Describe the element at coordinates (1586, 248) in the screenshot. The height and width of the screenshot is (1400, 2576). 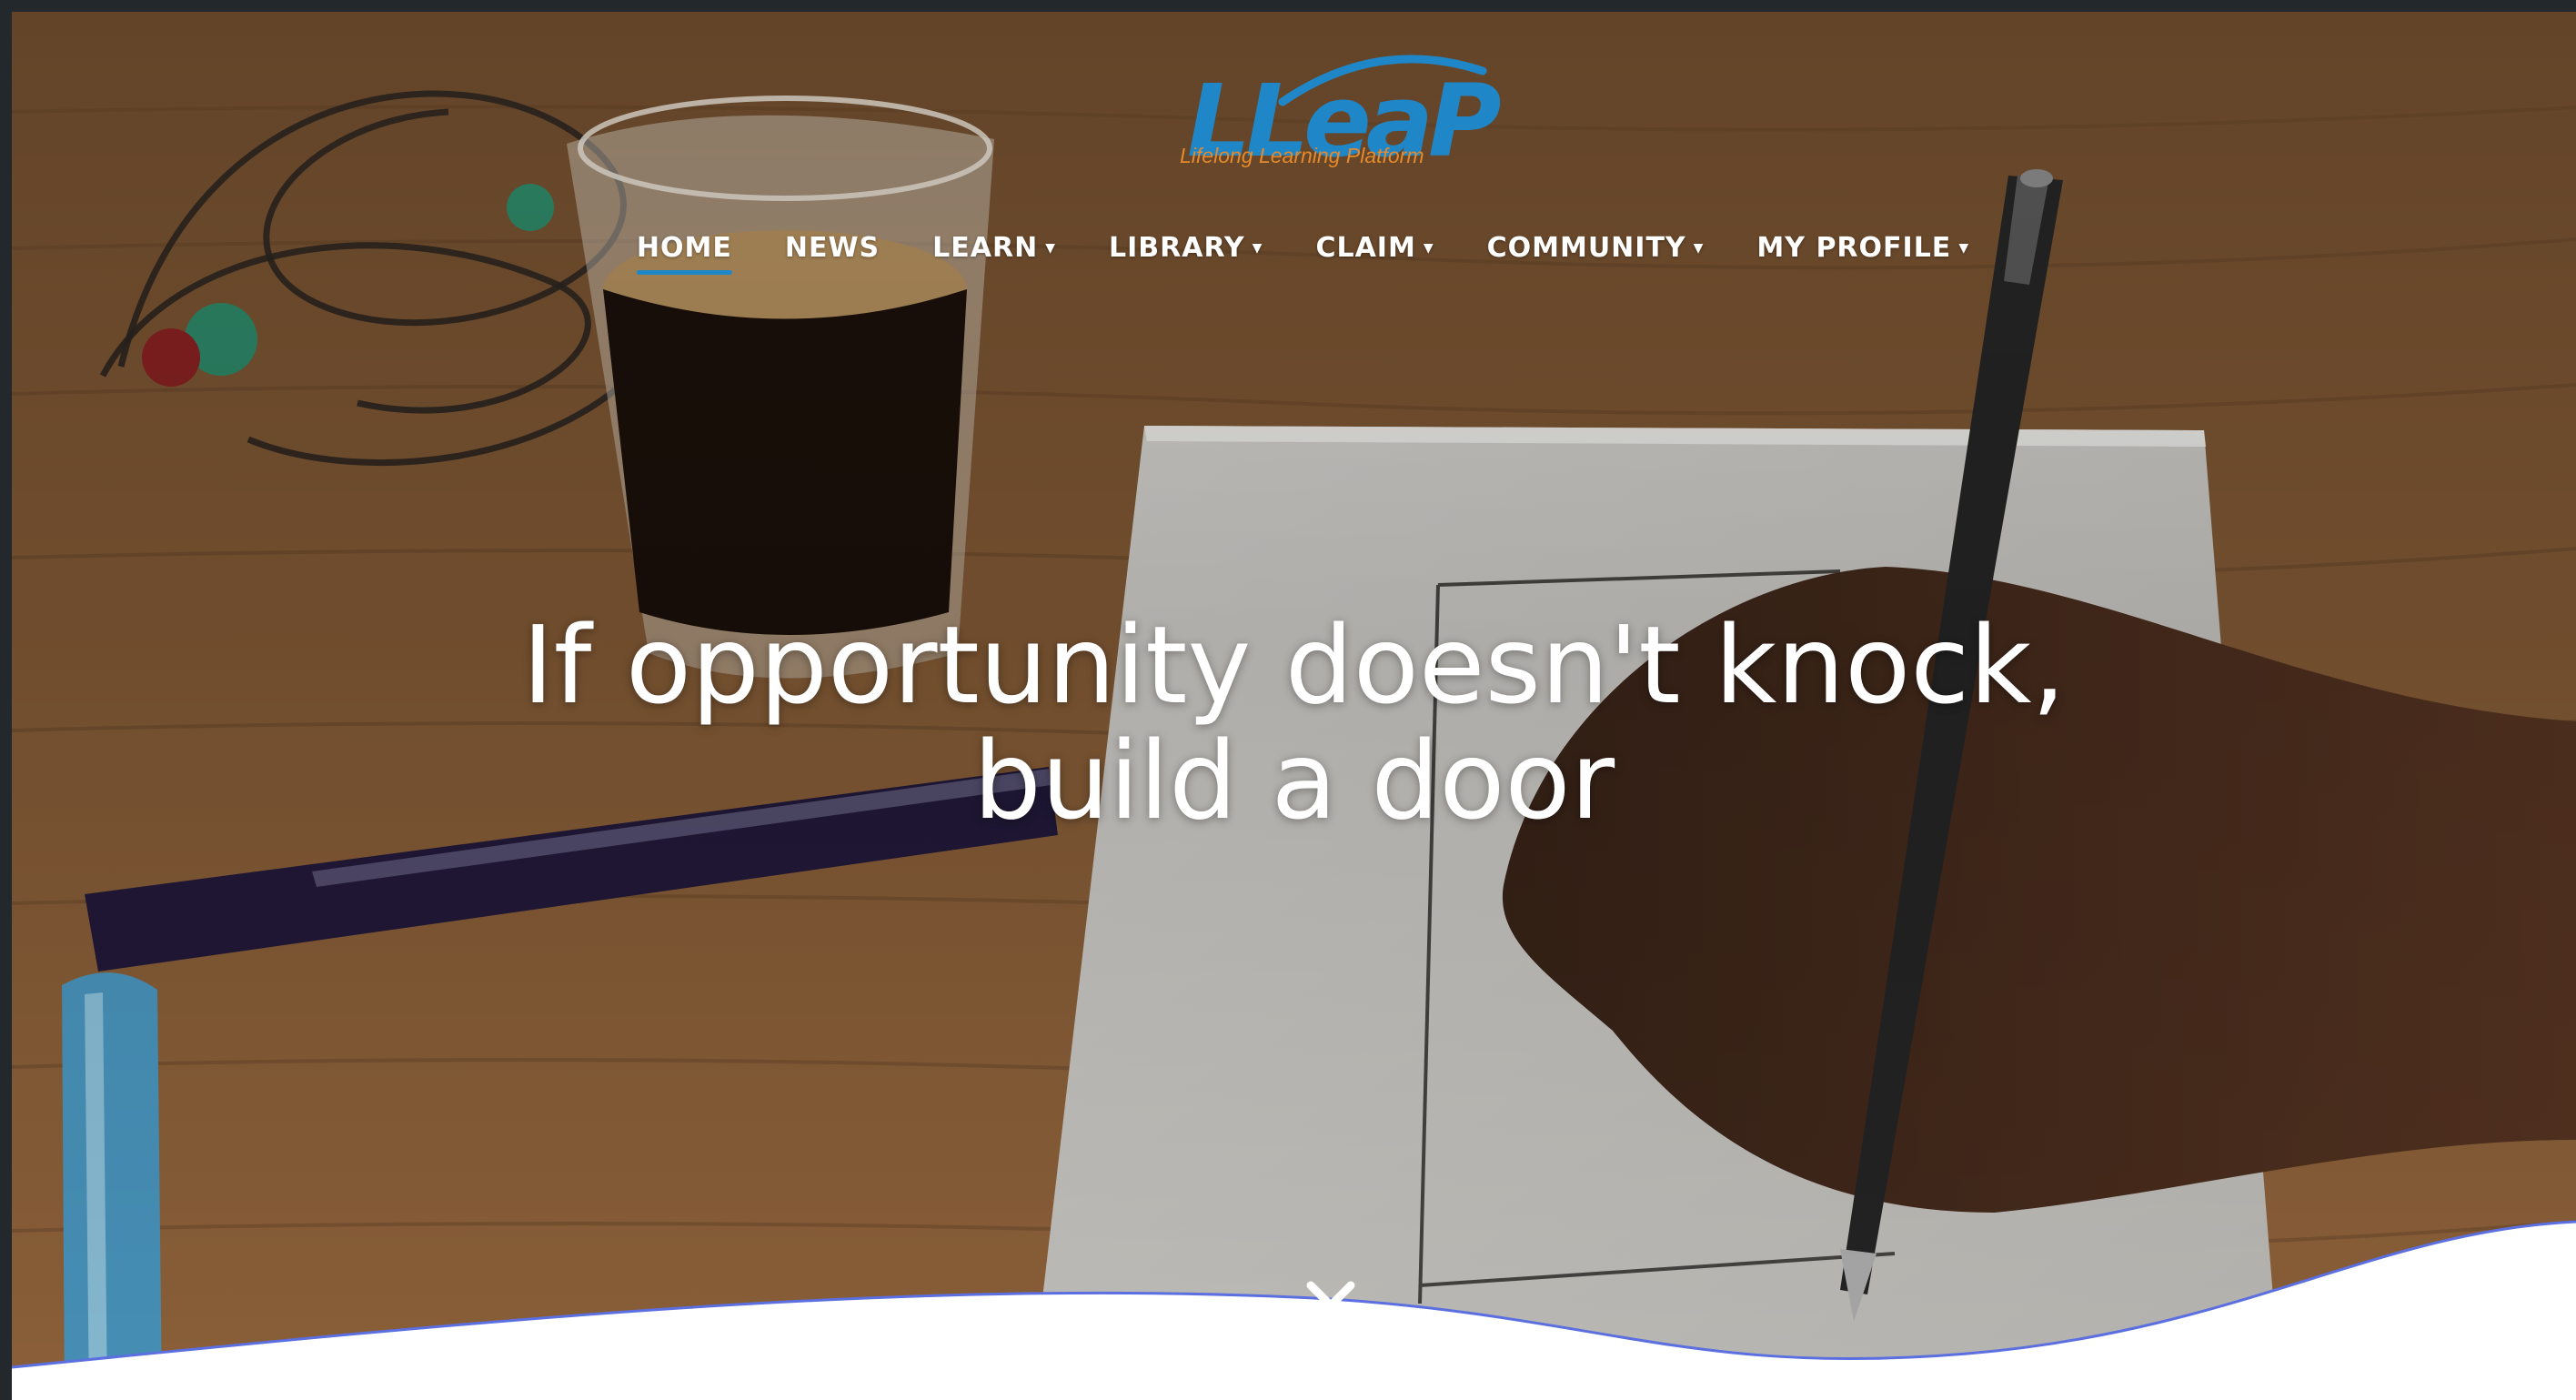
I see `nav-label: COMMUNITY` at that location.